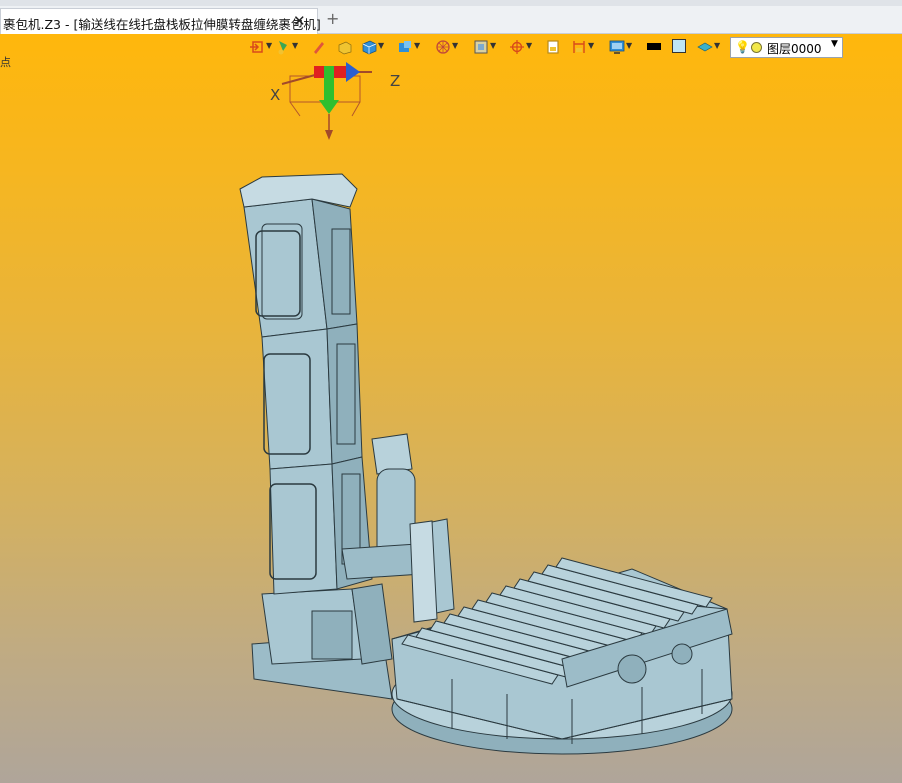  Describe the element at coordinates (481, 47) in the screenshot. I see `frame-icon` at that location.